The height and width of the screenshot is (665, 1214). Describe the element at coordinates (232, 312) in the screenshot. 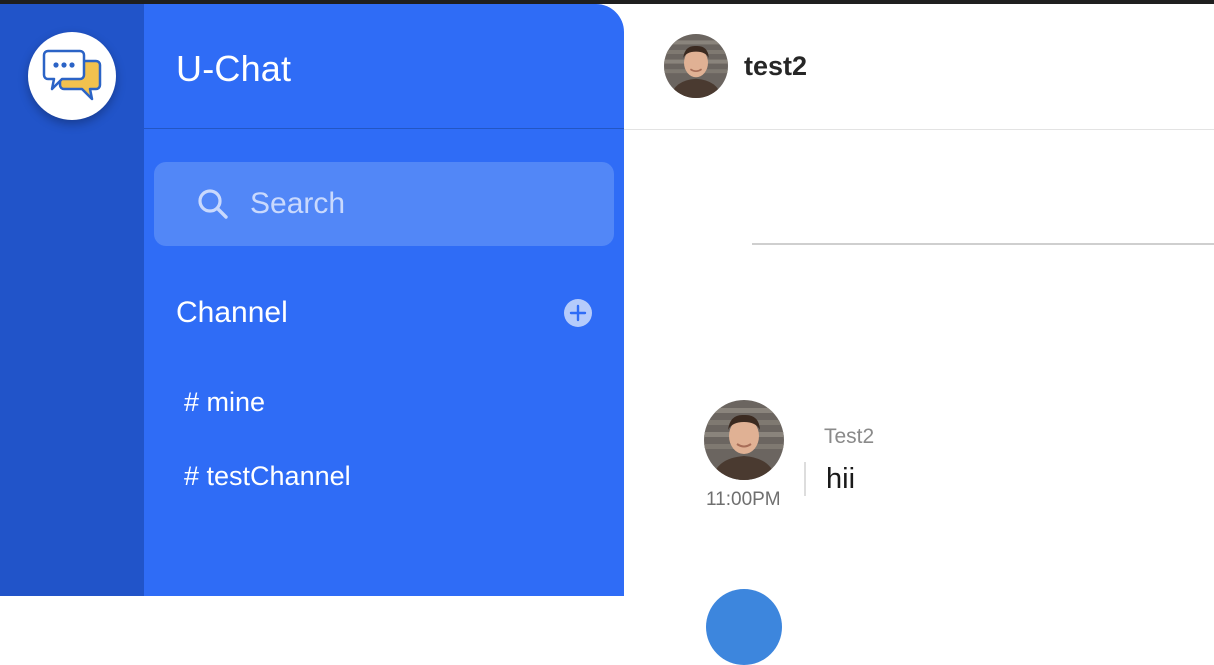

I see `channel-section-heading: Channel` at that location.